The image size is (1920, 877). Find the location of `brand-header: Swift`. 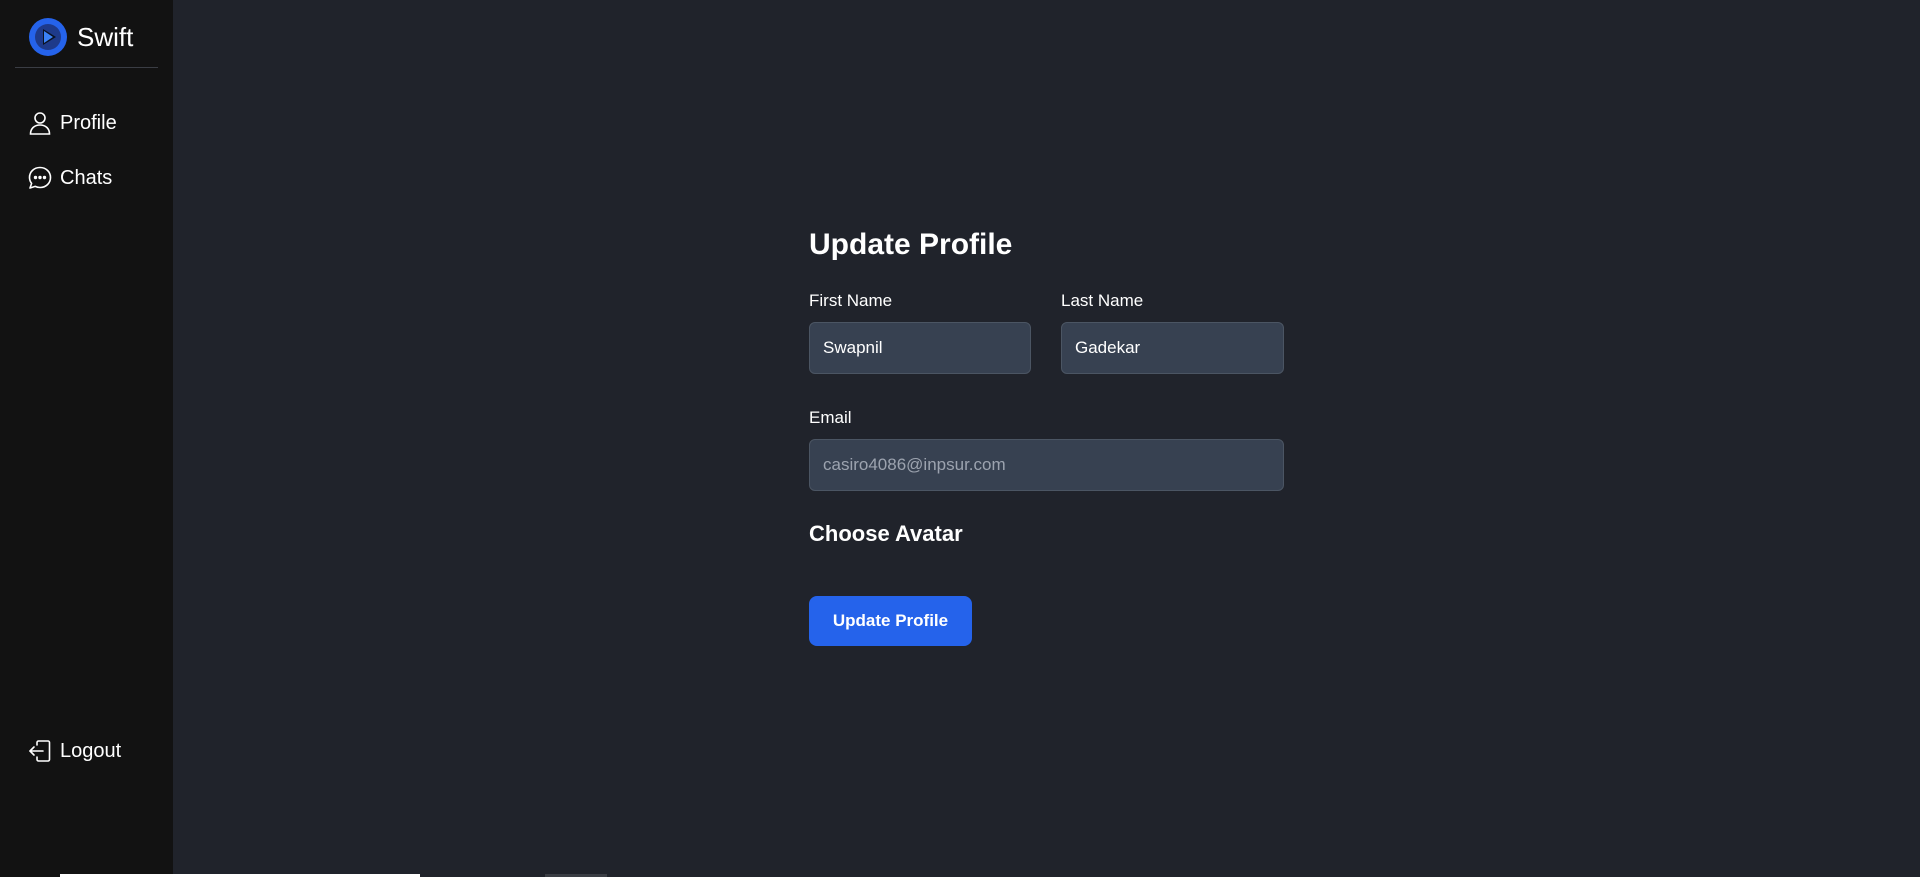

brand-header: Swift is located at coordinates (86, 34).